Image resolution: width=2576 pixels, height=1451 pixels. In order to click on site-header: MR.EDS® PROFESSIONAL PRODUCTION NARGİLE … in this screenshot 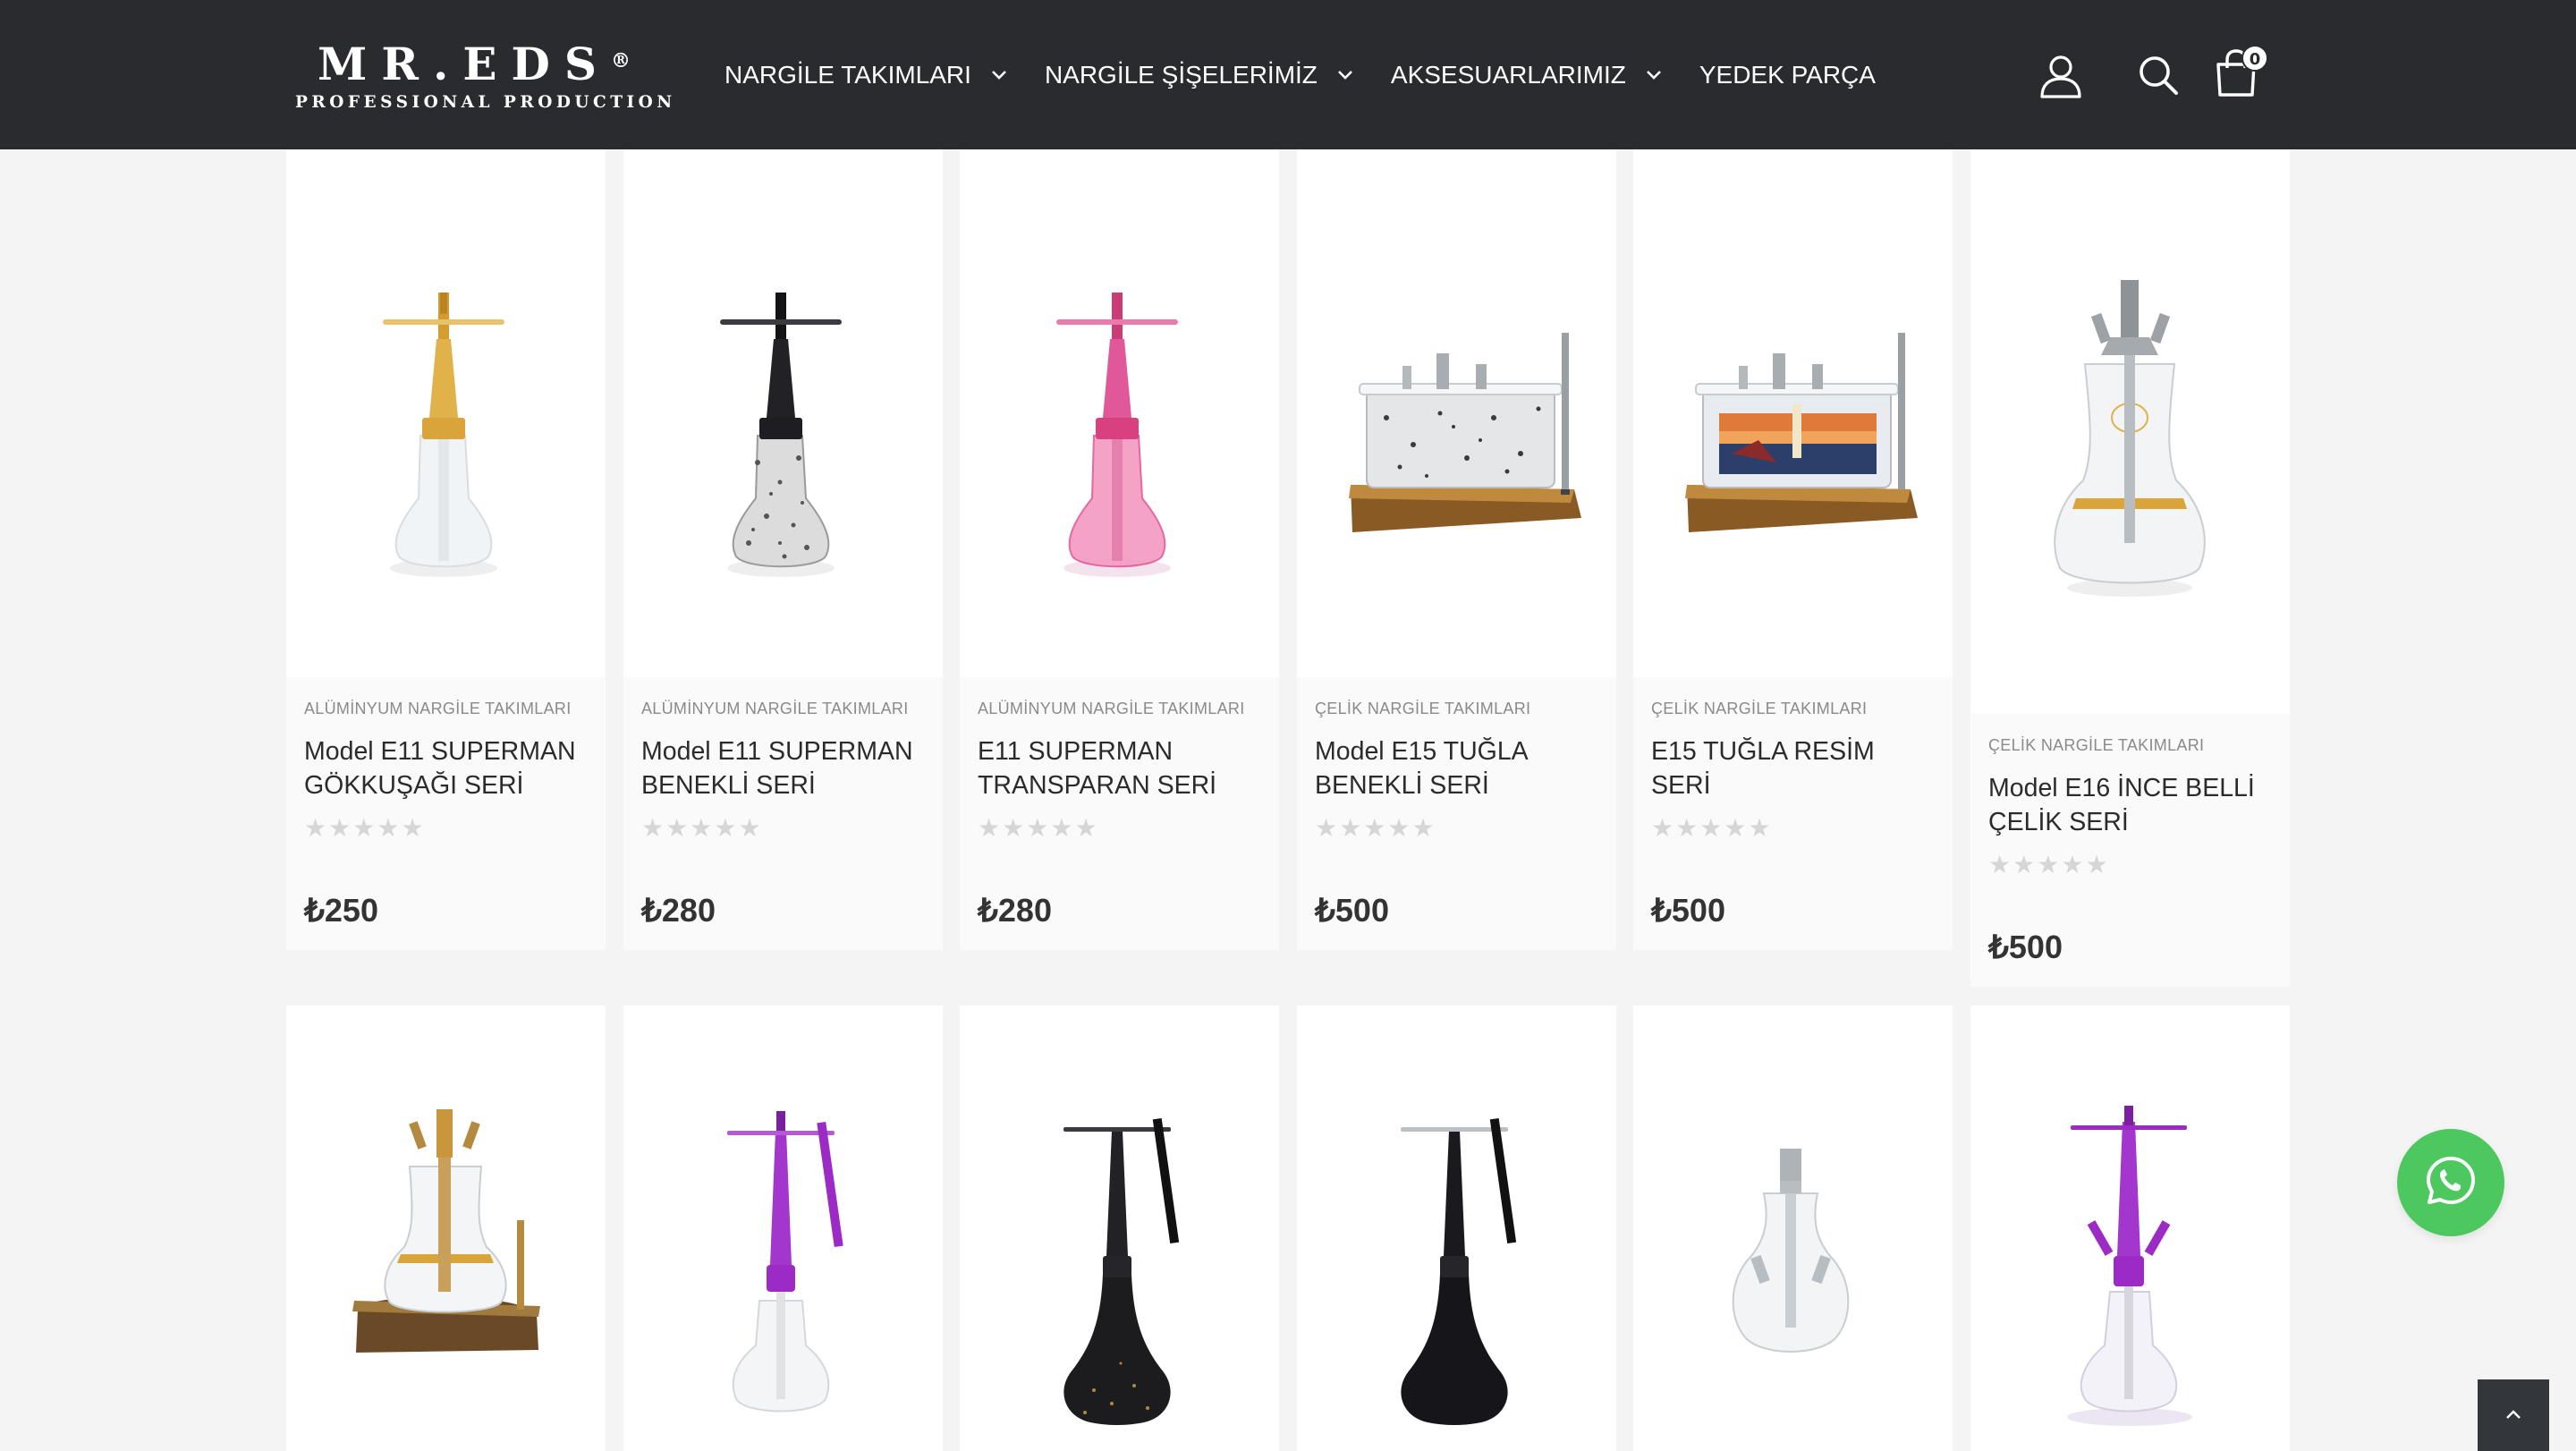, I will do `click(1288, 74)`.